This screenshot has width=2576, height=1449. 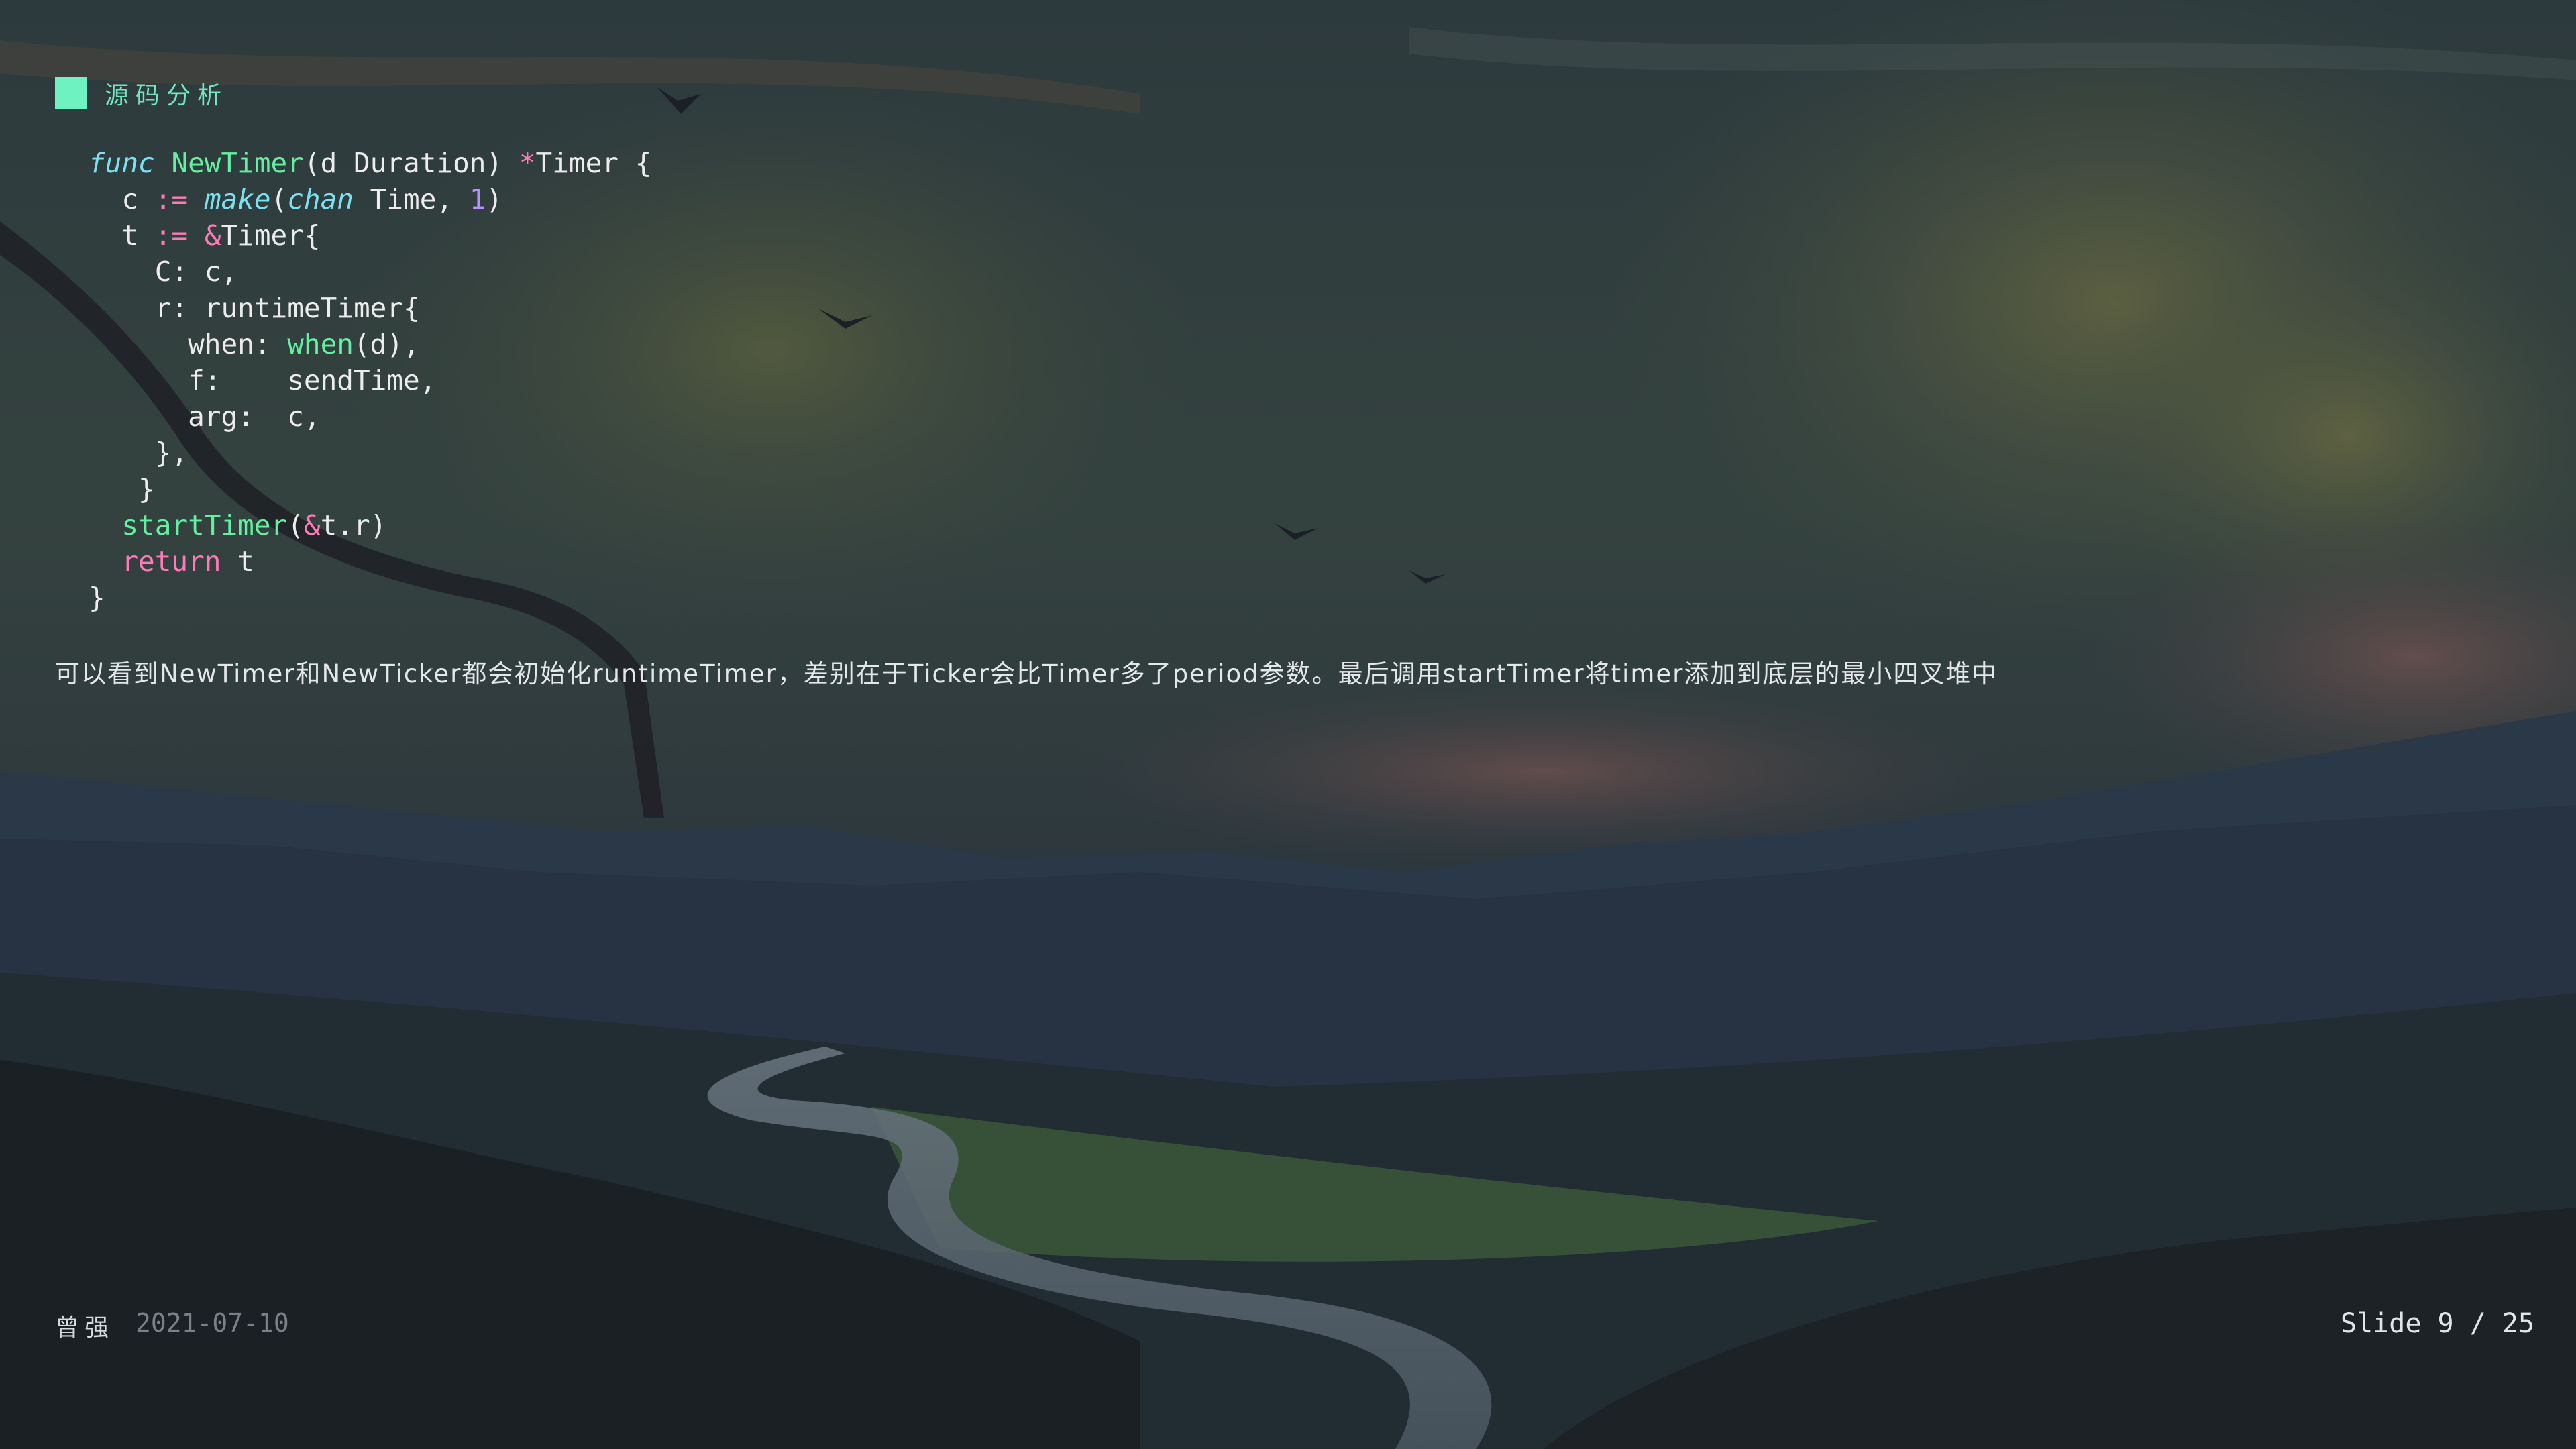 What do you see at coordinates (370, 272) in the screenshot?
I see `code-line: C: c,` at bounding box center [370, 272].